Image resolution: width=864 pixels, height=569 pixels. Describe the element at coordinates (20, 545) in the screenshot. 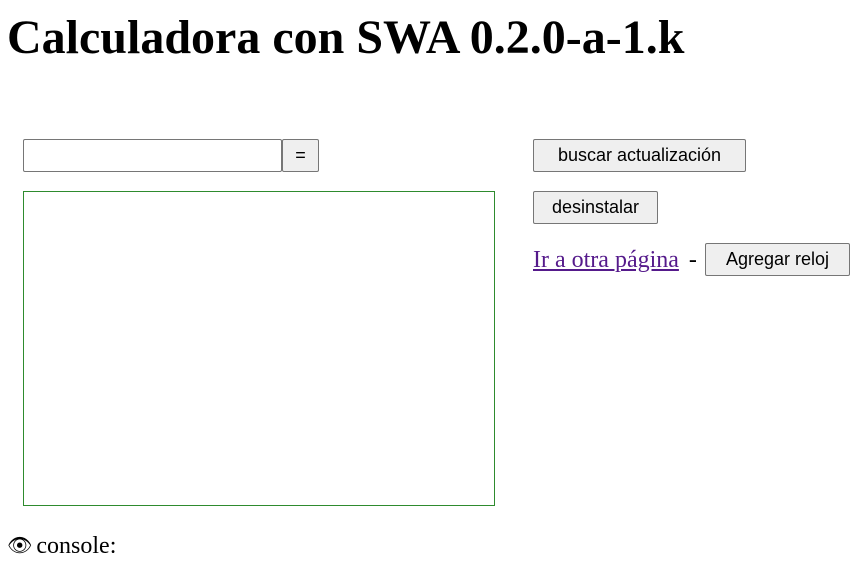

I see `eye-icon: 👁` at that location.